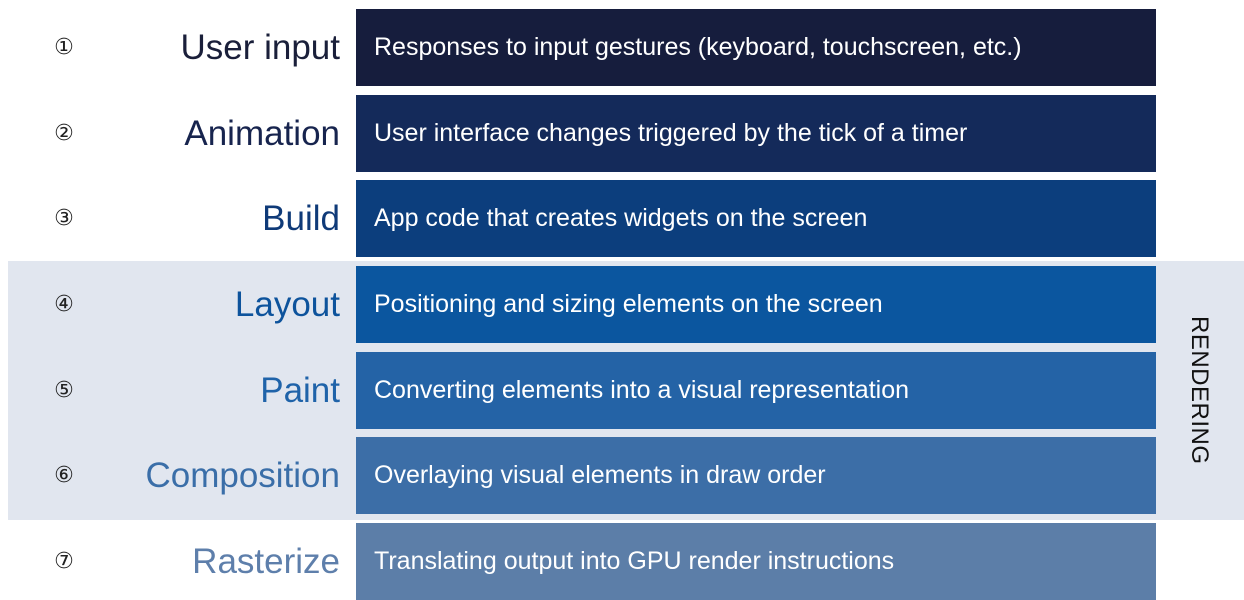  Describe the element at coordinates (260, 47) in the screenshot. I see `stage-name: User input` at that location.